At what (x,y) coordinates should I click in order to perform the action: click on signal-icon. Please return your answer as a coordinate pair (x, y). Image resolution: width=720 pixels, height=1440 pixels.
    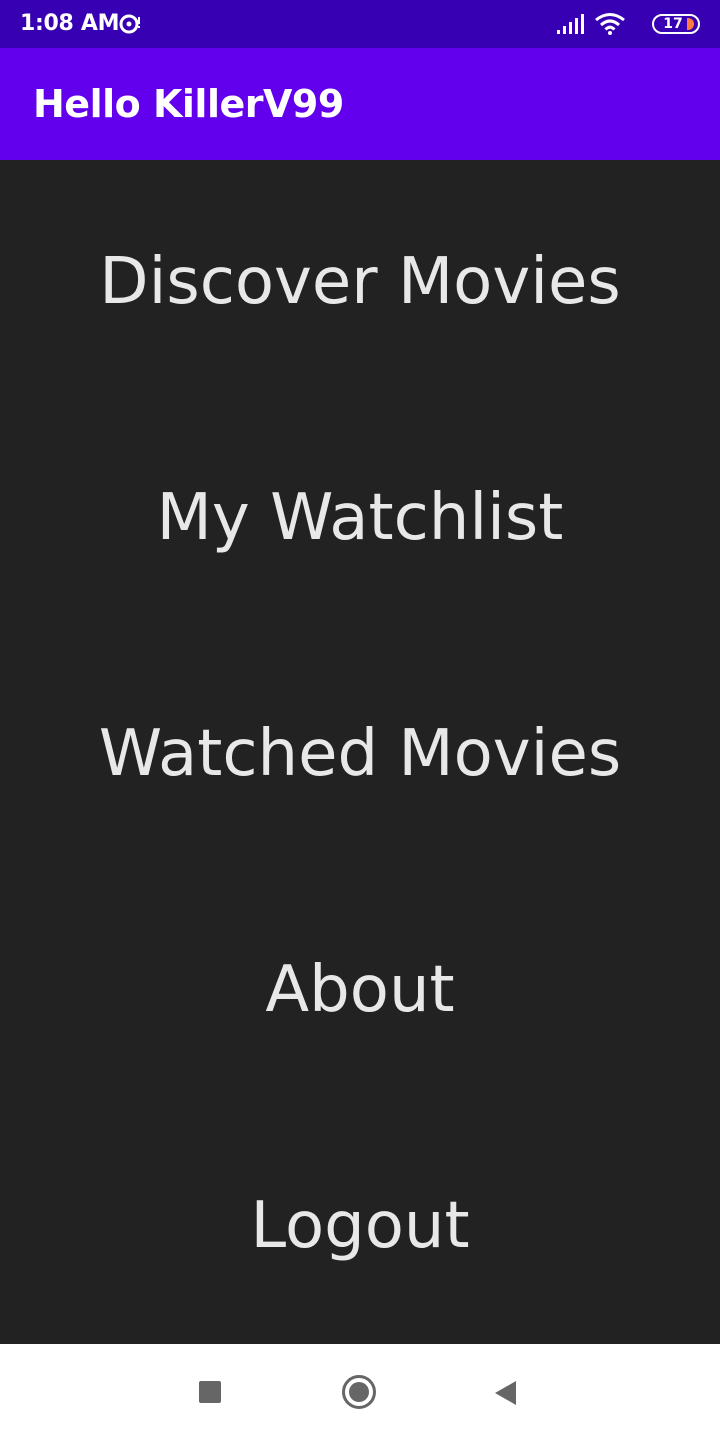
    Looking at the image, I should click on (570, 24).